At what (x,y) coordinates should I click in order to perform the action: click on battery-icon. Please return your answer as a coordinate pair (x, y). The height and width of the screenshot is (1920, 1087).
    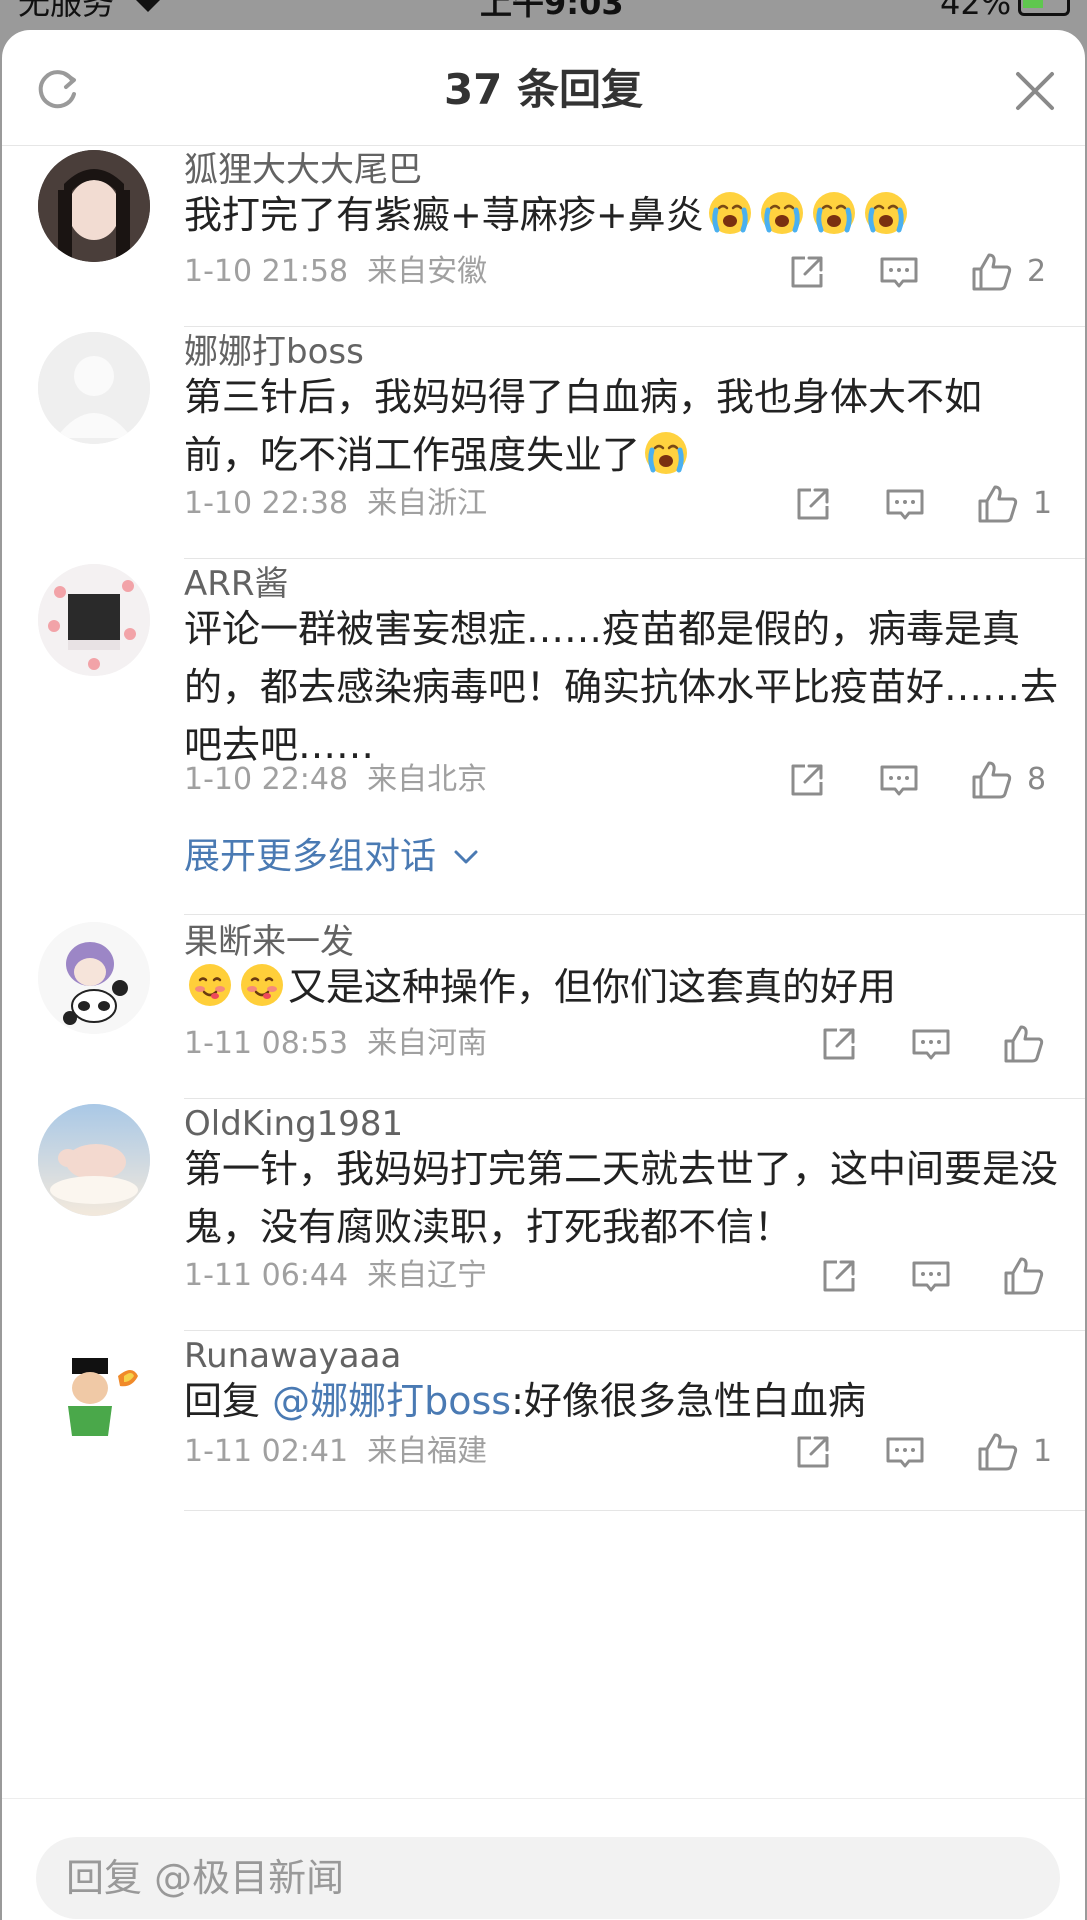
    Looking at the image, I should click on (1044, 8).